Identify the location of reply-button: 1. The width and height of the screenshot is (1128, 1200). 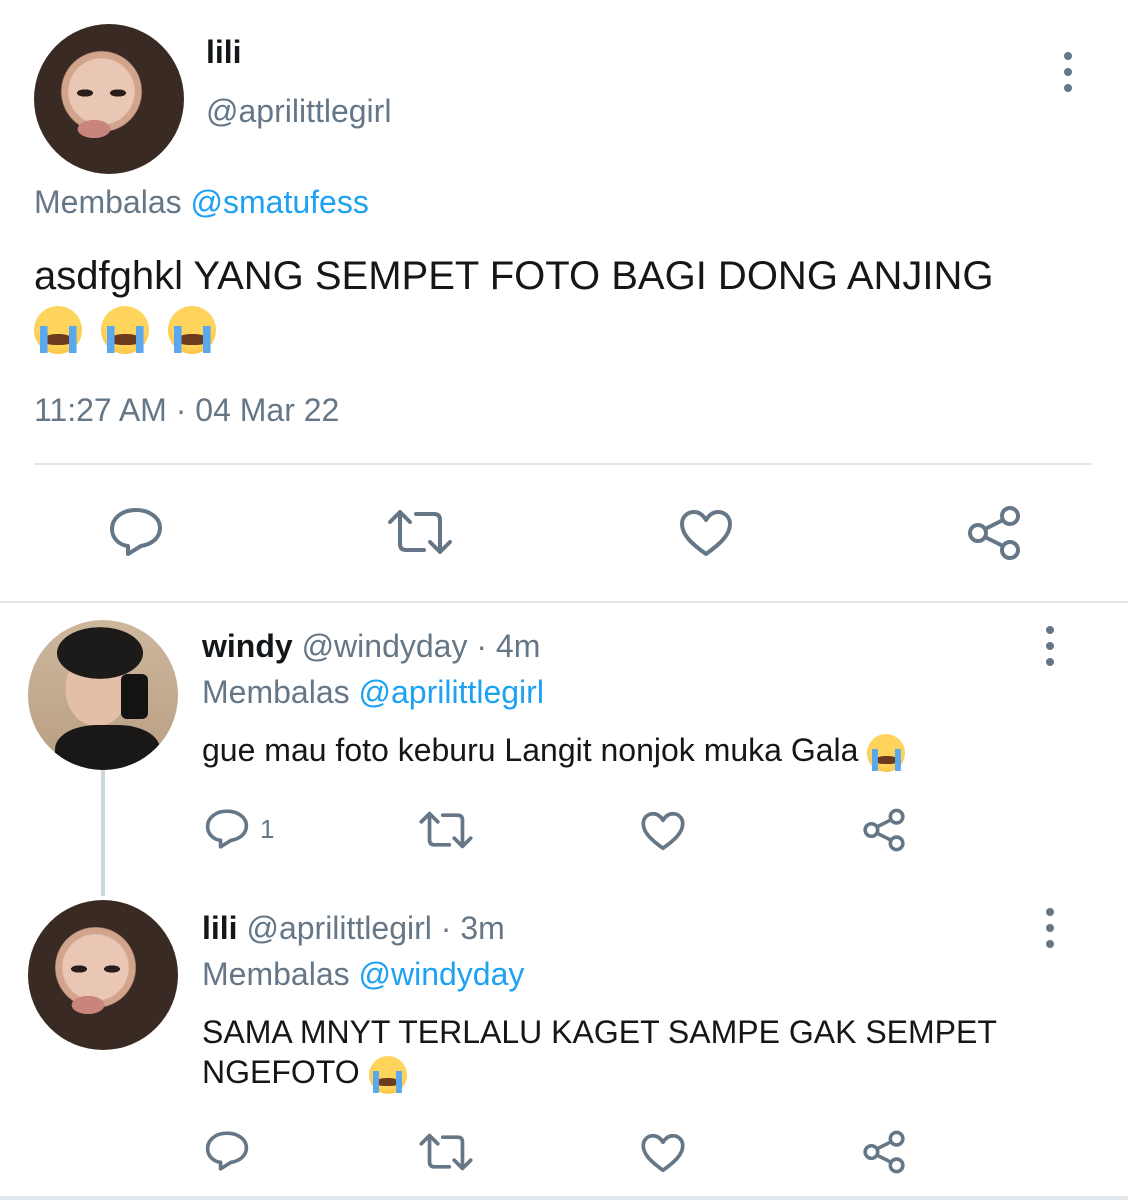
(239, 829).